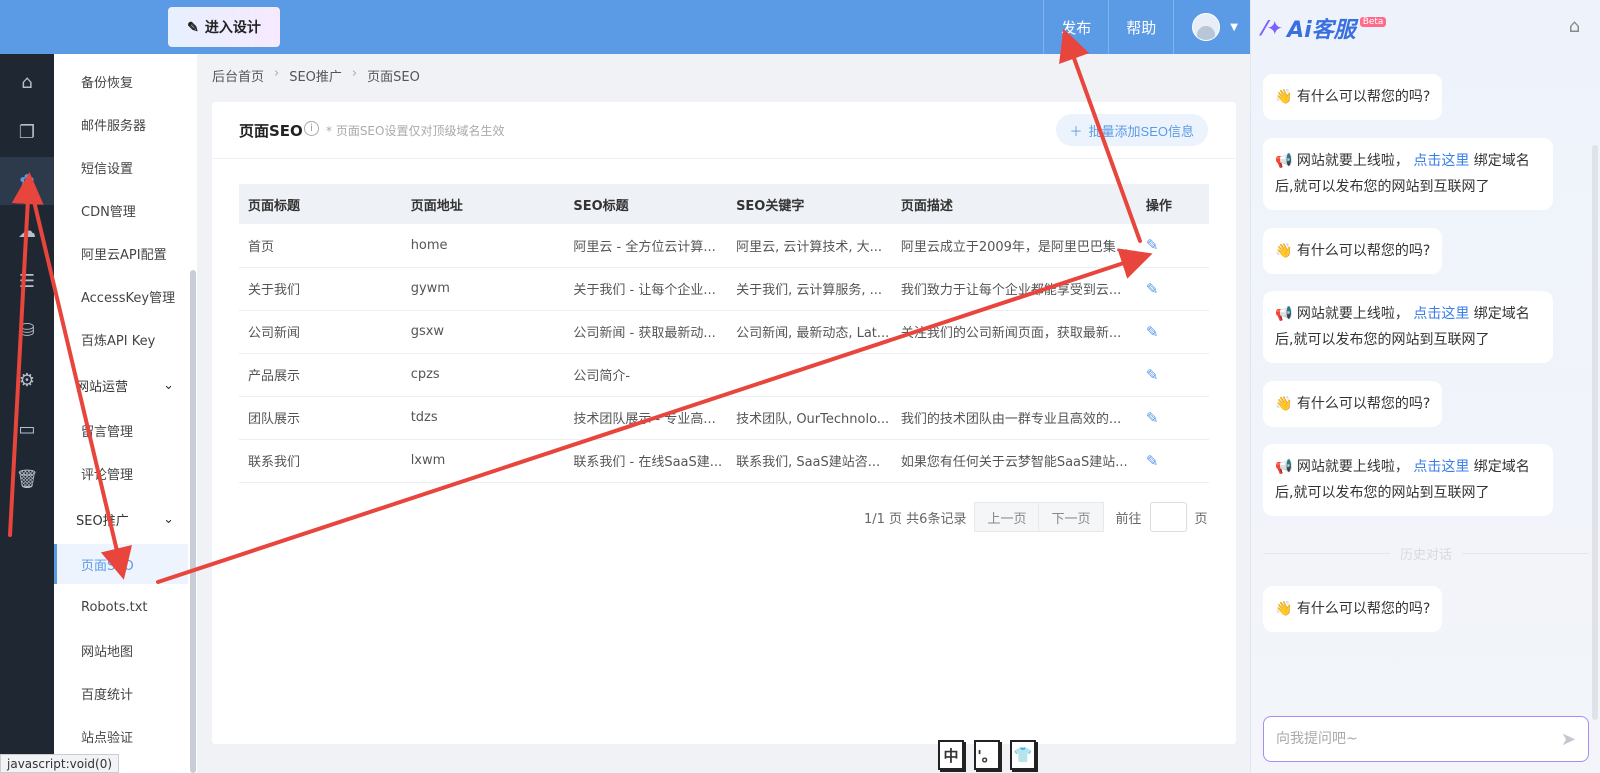 The width and height of the screenshot is (1600, 773). I want to click on cell: 公司新闻, so click(320, 332).